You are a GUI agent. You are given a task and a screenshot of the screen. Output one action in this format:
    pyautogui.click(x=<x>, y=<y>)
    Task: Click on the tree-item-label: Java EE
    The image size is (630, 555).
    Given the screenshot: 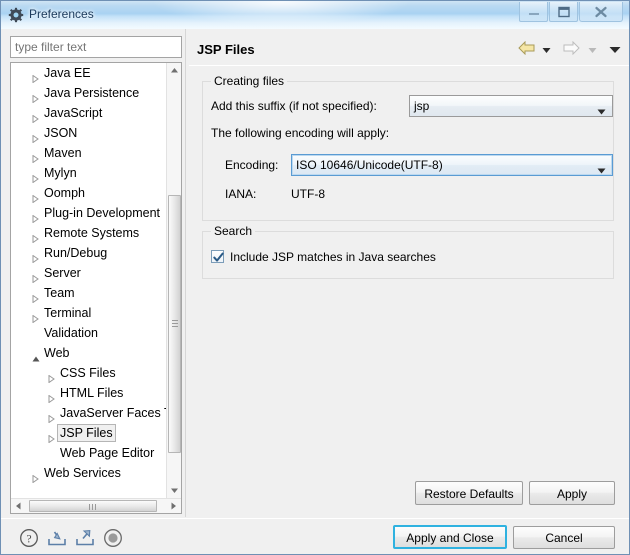 What is the action you would take?
    pyautogui.click(x=67, y=73)
    